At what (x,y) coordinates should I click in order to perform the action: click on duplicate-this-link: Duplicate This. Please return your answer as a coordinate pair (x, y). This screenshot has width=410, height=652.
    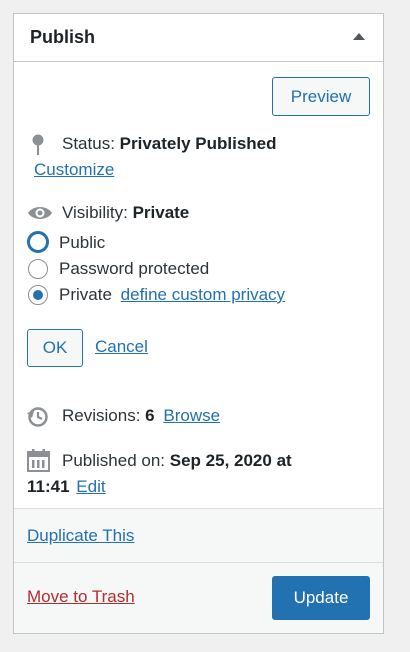
    Looking at the image, I should click on (80, 536).